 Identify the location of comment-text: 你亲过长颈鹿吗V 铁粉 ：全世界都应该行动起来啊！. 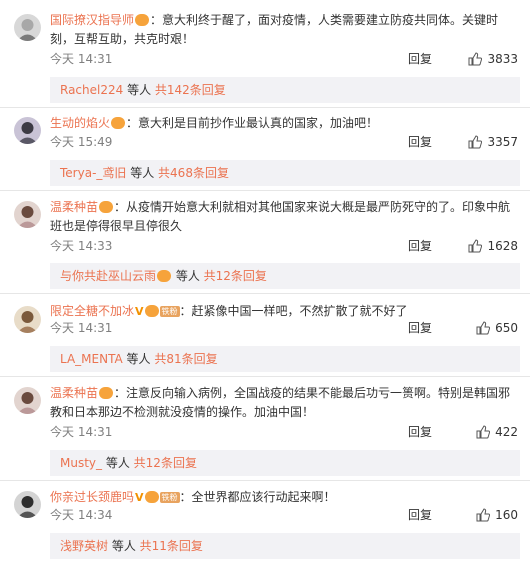
(285, 497).